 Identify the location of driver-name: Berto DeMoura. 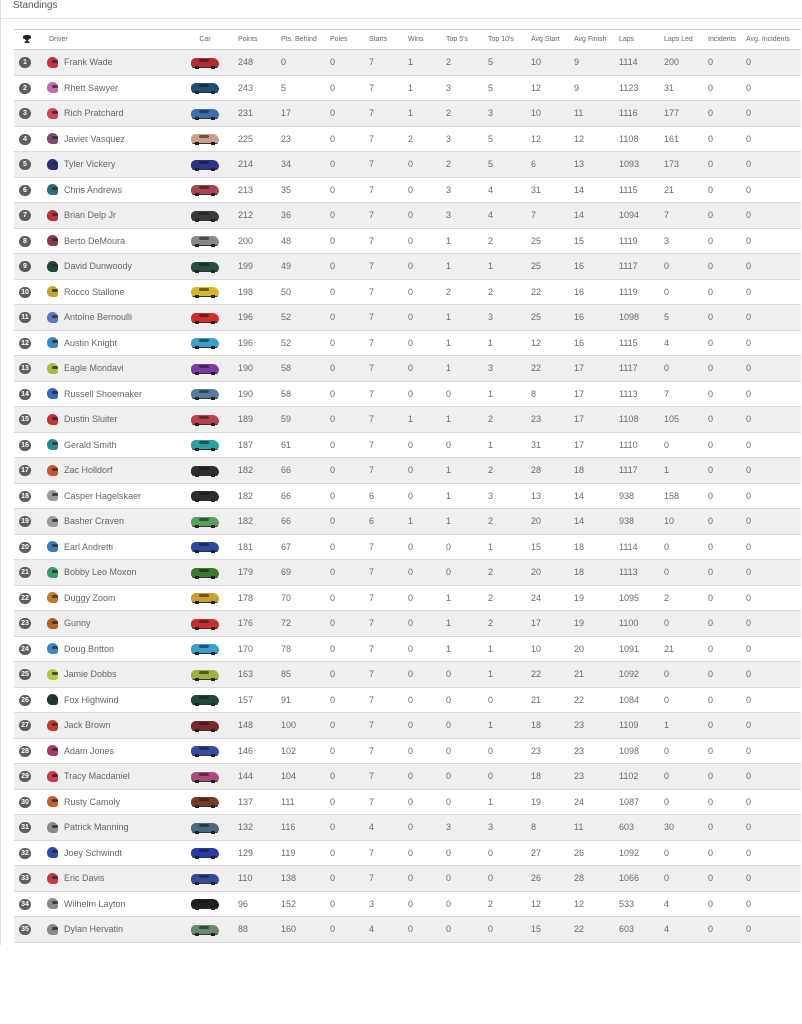
(94, 241).